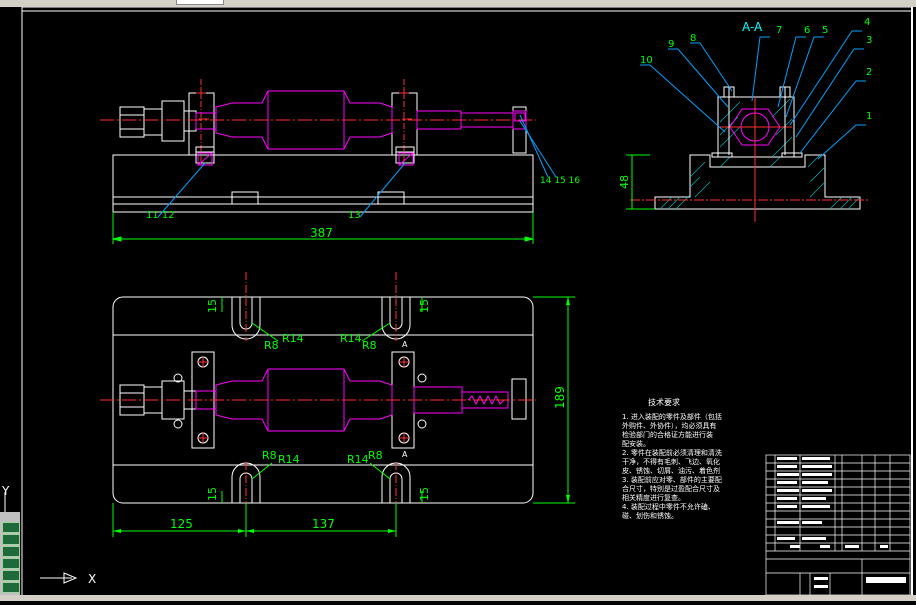 Image resolution: width=916 pixels, height=605 pixels. Describe the element at coordinates (753, 95) in the screenshot. I see `leader-lines-section` at that location.